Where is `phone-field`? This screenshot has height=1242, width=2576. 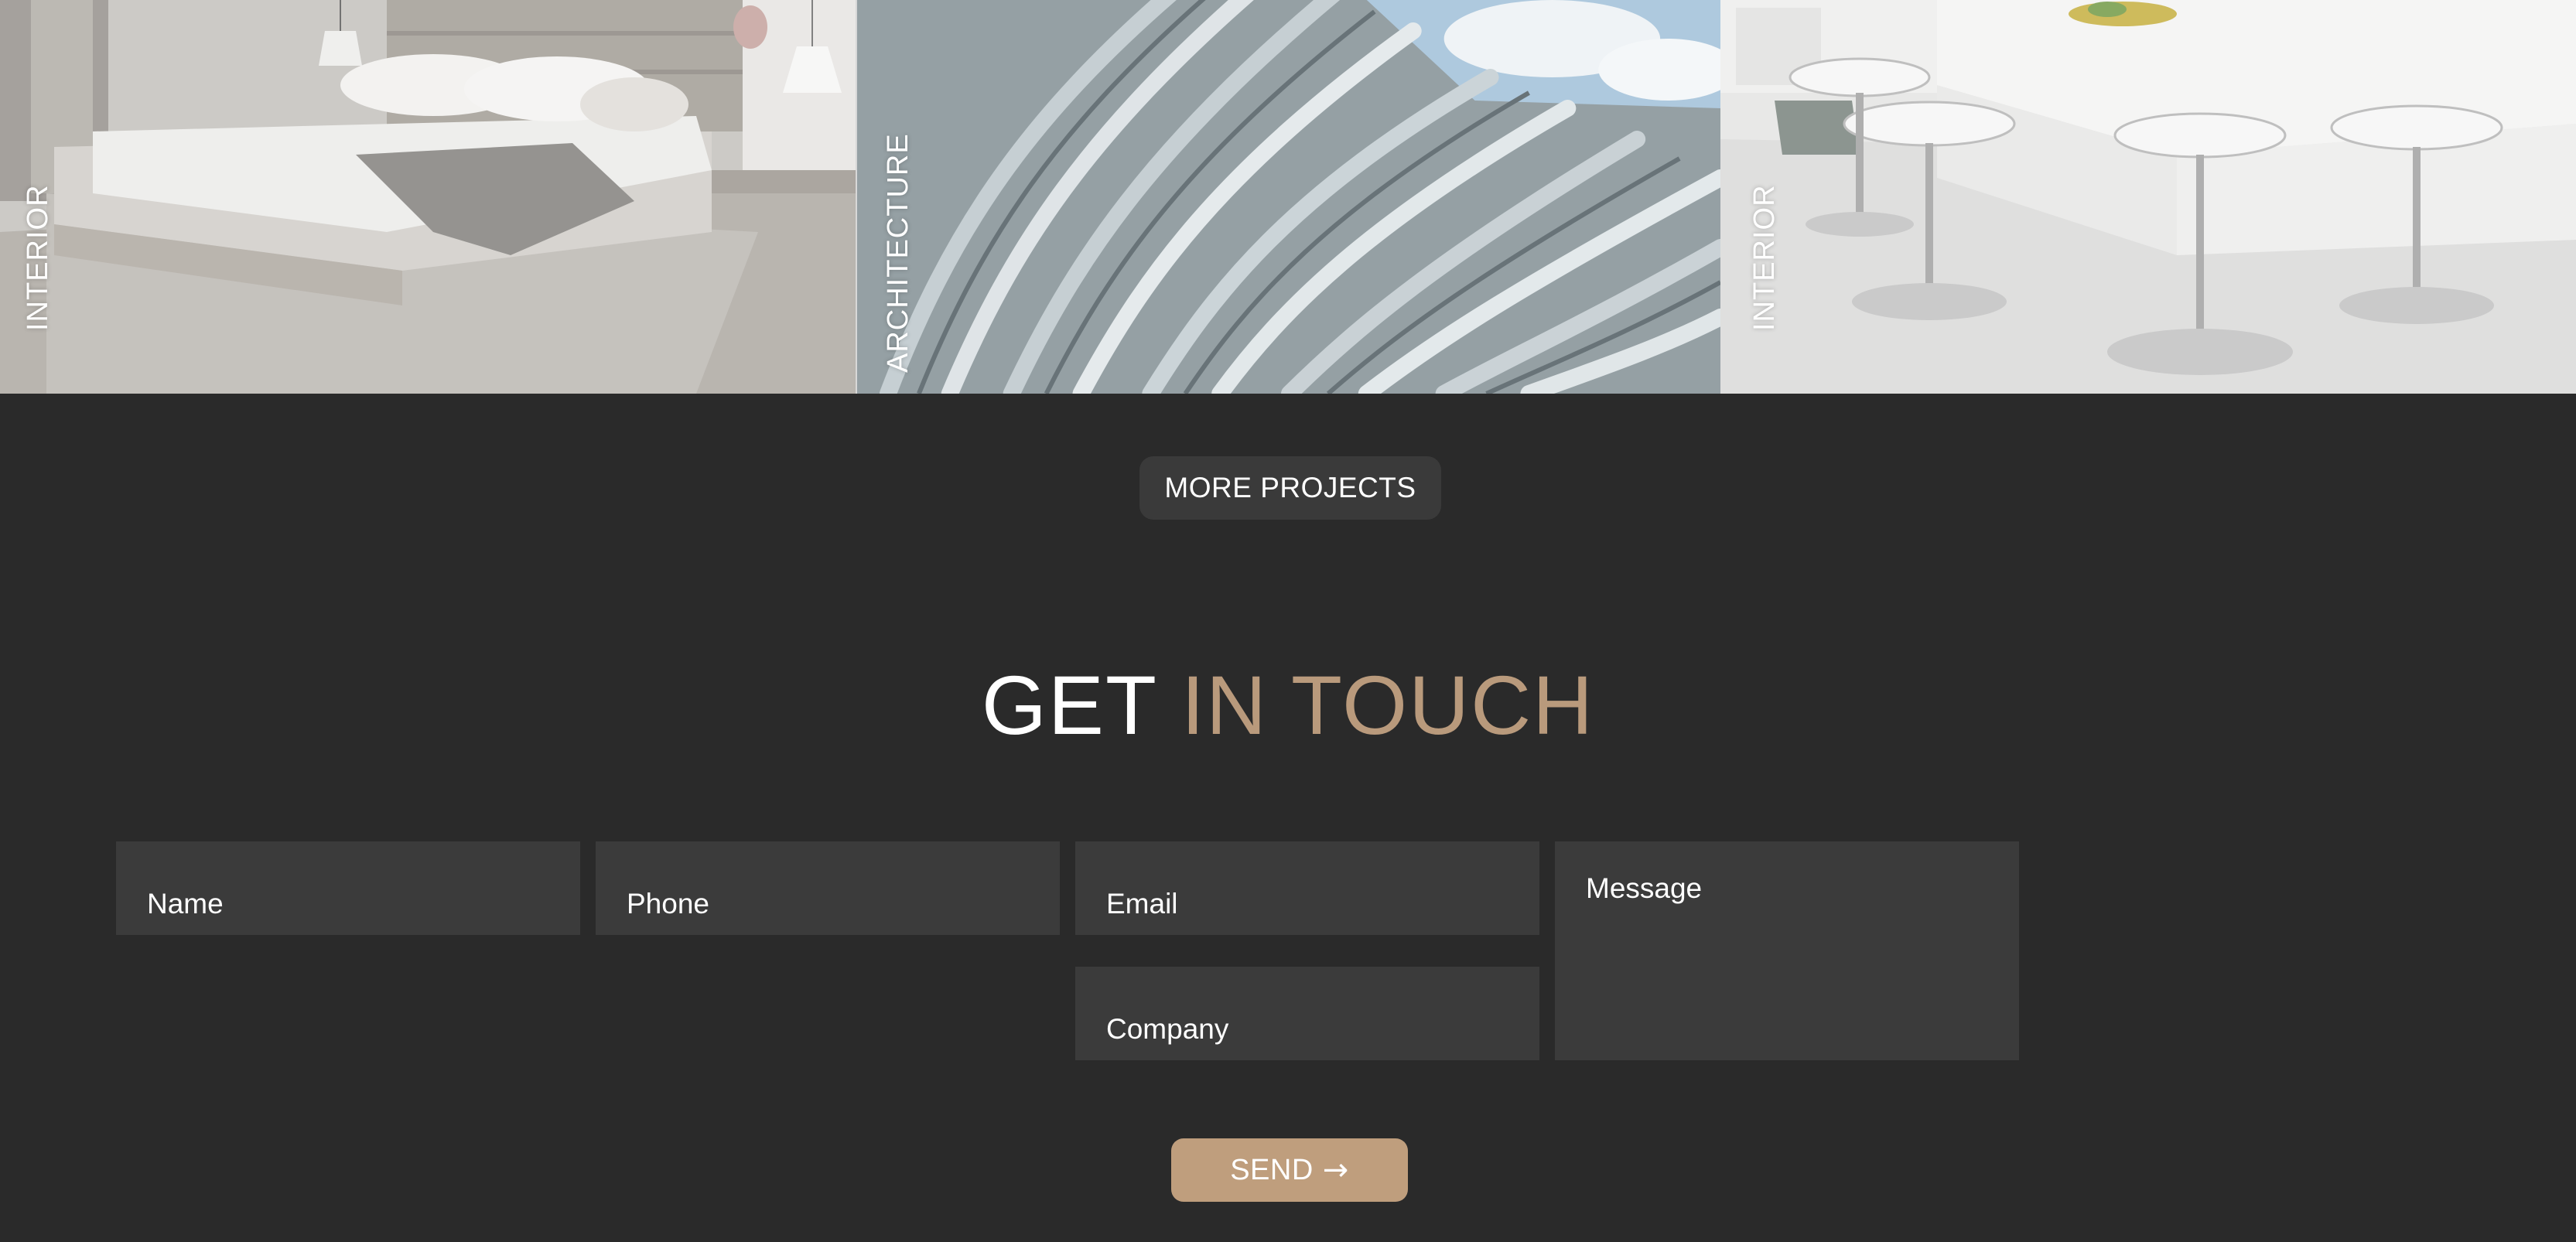
phone-field is located at coordinates (828, 888).